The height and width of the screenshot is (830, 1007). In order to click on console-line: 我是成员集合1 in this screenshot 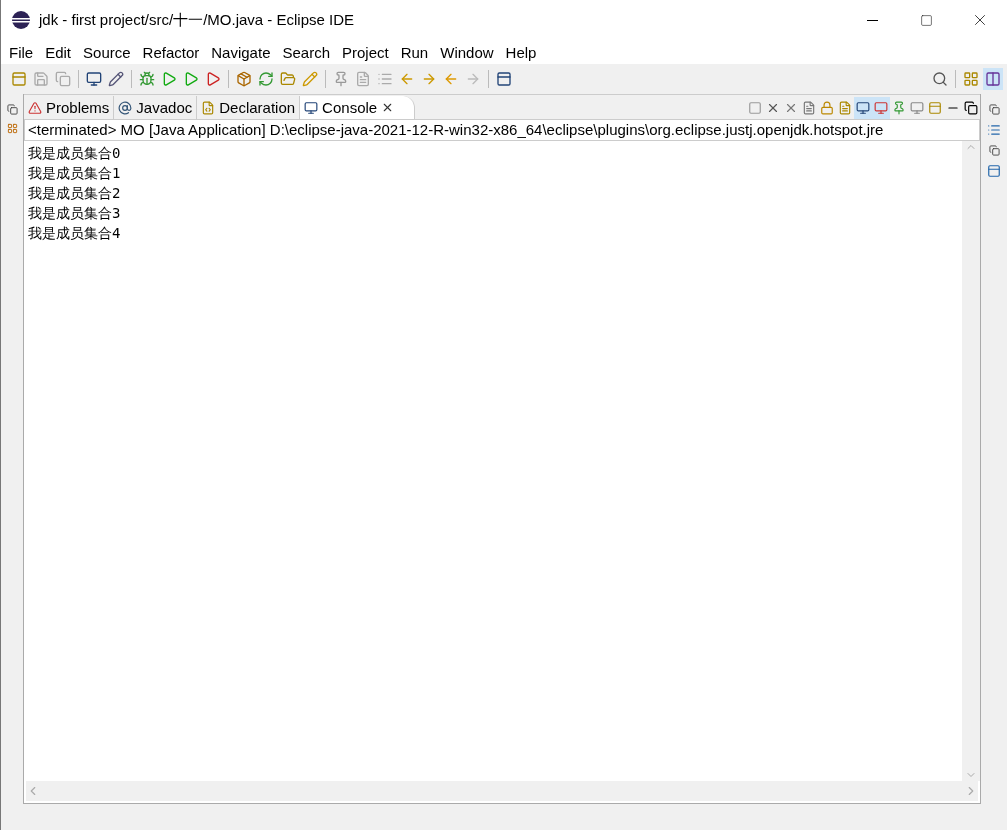, I will do `click(75, 173)`.